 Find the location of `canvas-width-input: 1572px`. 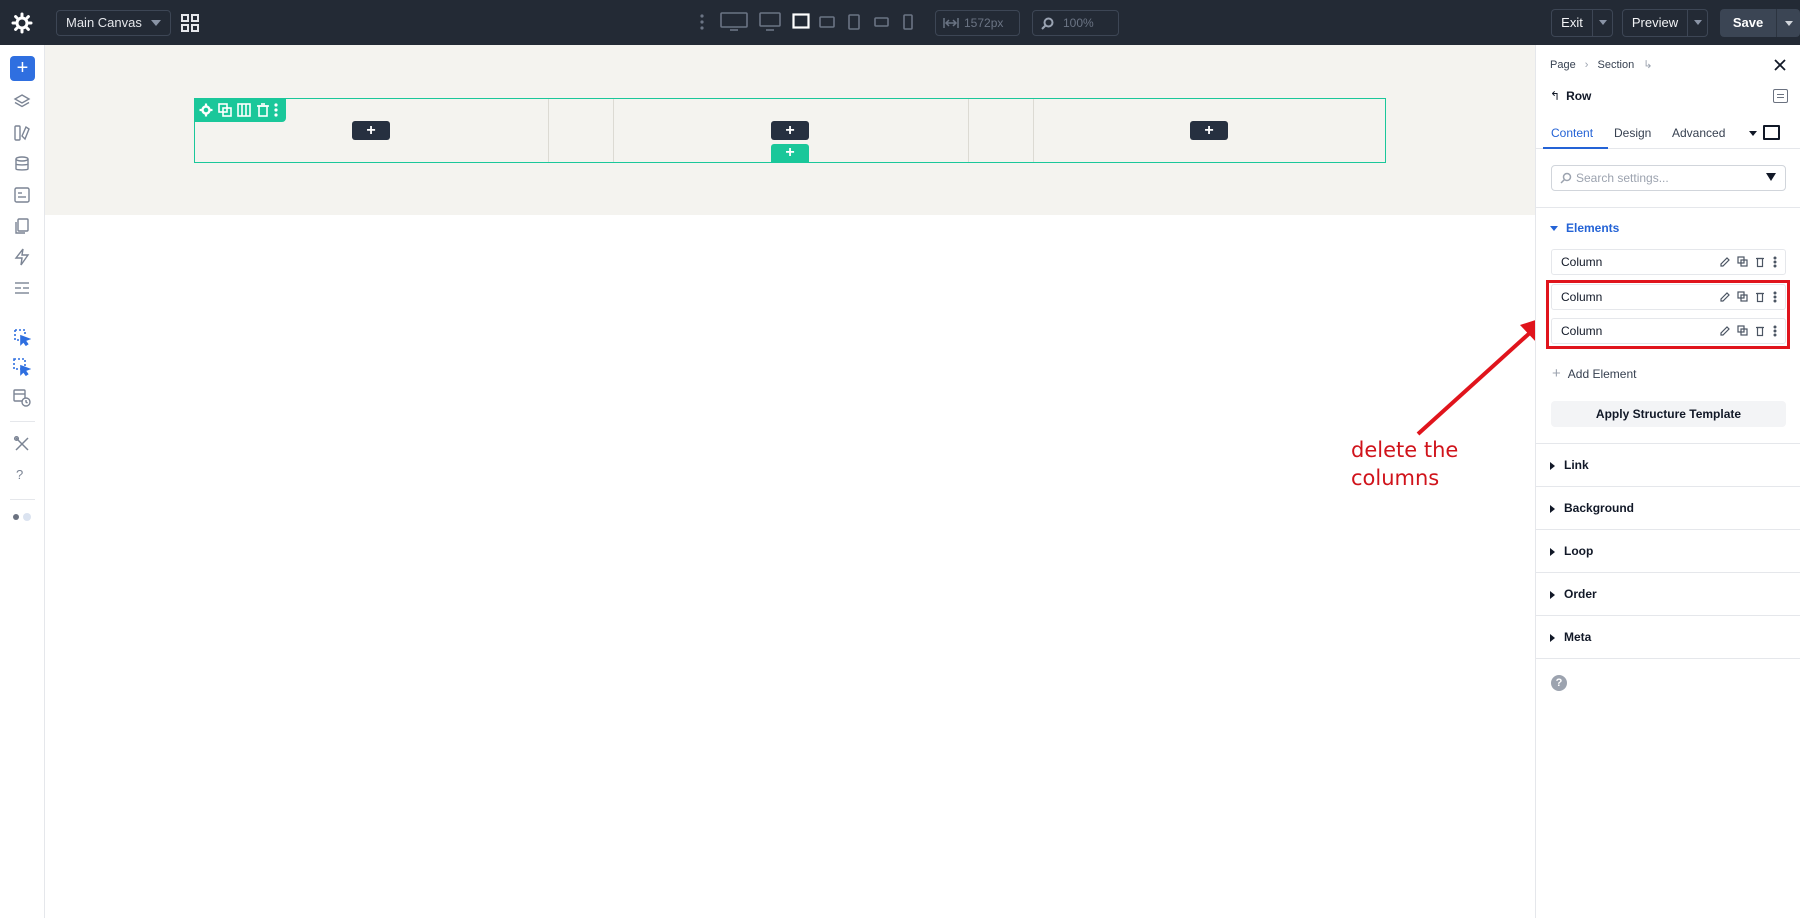

canvas-width-input: 1572px is located at coordinates (977, 23).